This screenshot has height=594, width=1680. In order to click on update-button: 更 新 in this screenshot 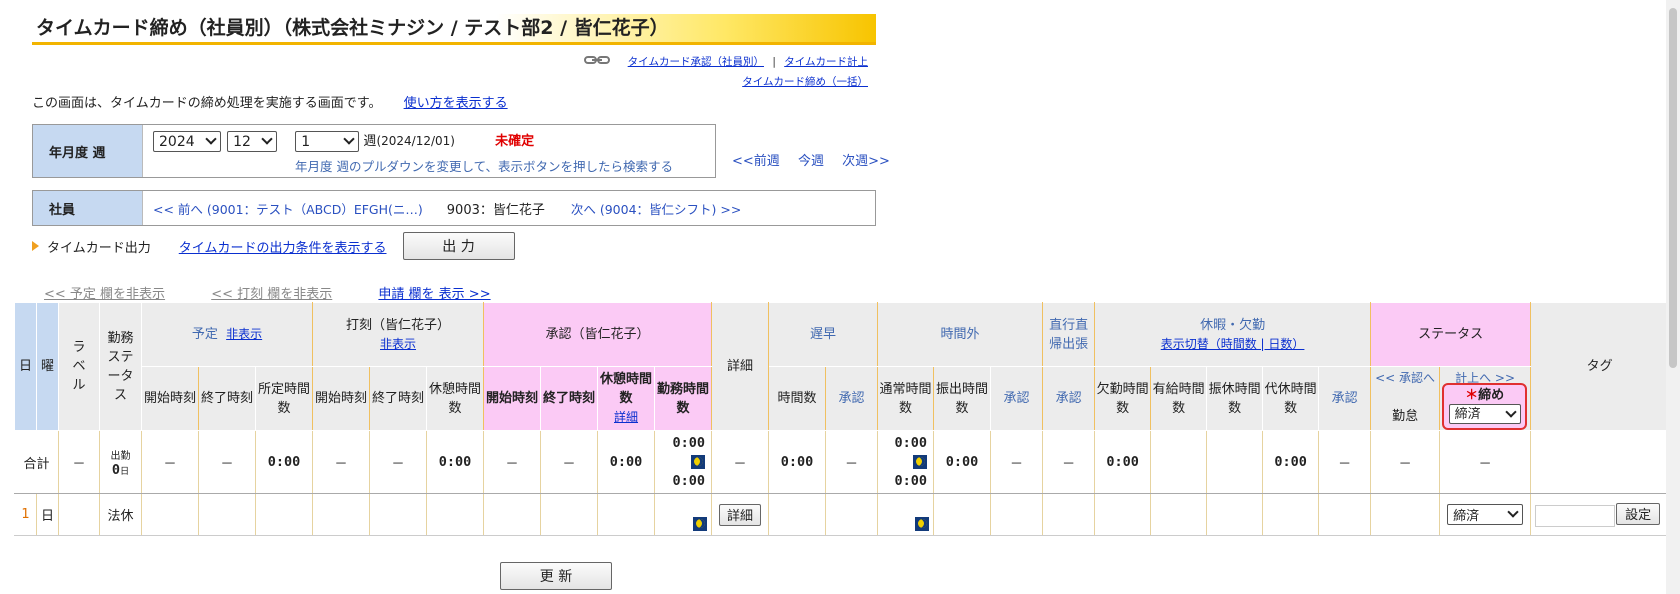, I will do `click(556, 576)`.